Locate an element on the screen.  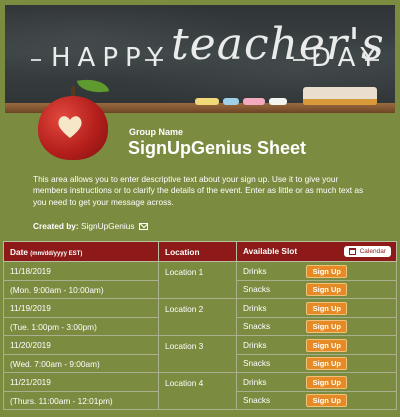
apple-heart-icon is located at coordinates (74, 118).